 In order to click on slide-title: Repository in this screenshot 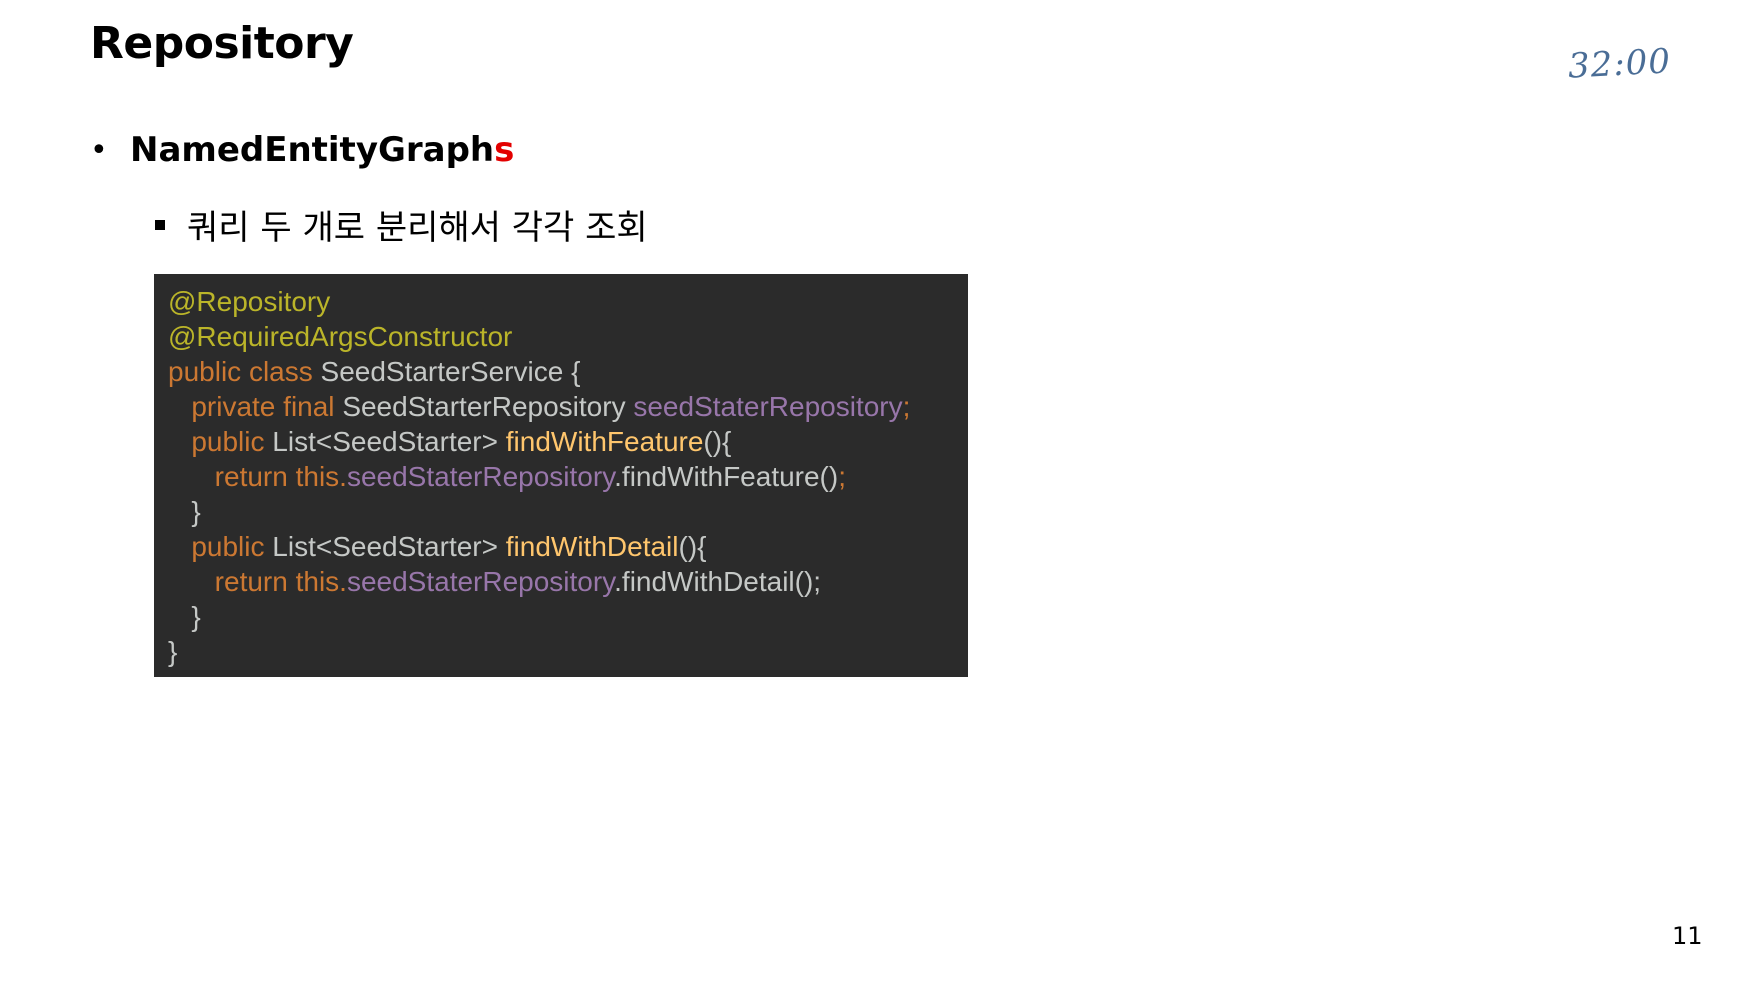, I will do `click(222, 43)`.